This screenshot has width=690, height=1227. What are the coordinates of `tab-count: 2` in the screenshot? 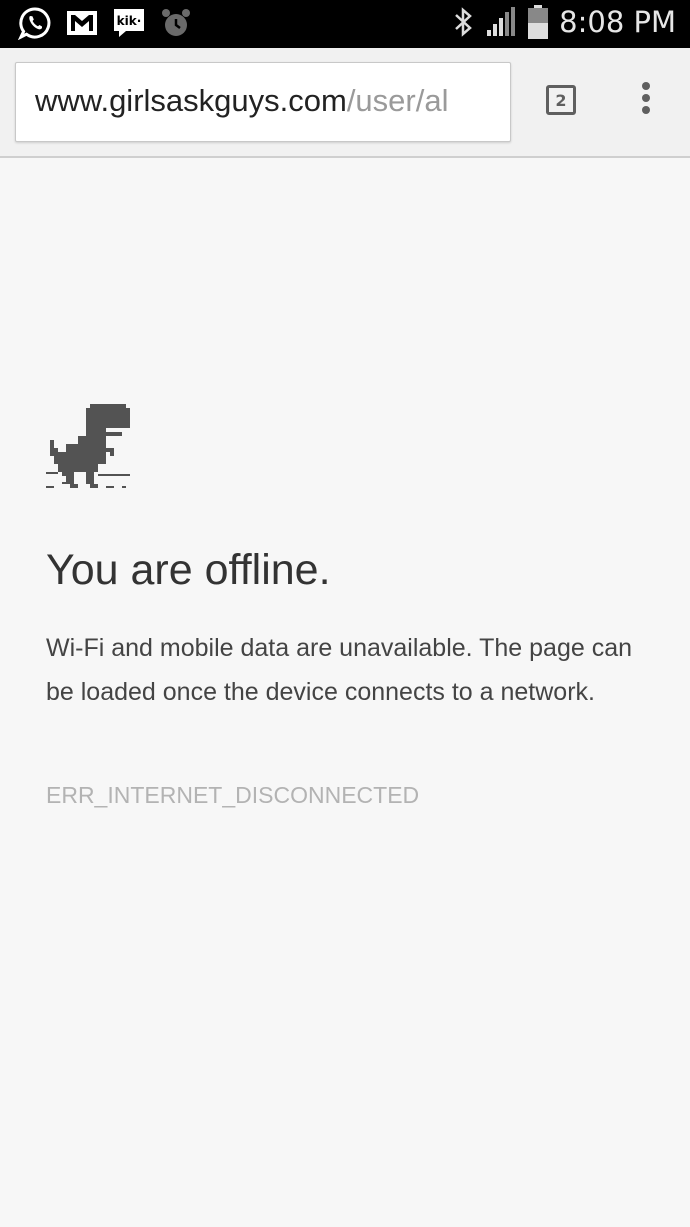 It's located at (561, 100).